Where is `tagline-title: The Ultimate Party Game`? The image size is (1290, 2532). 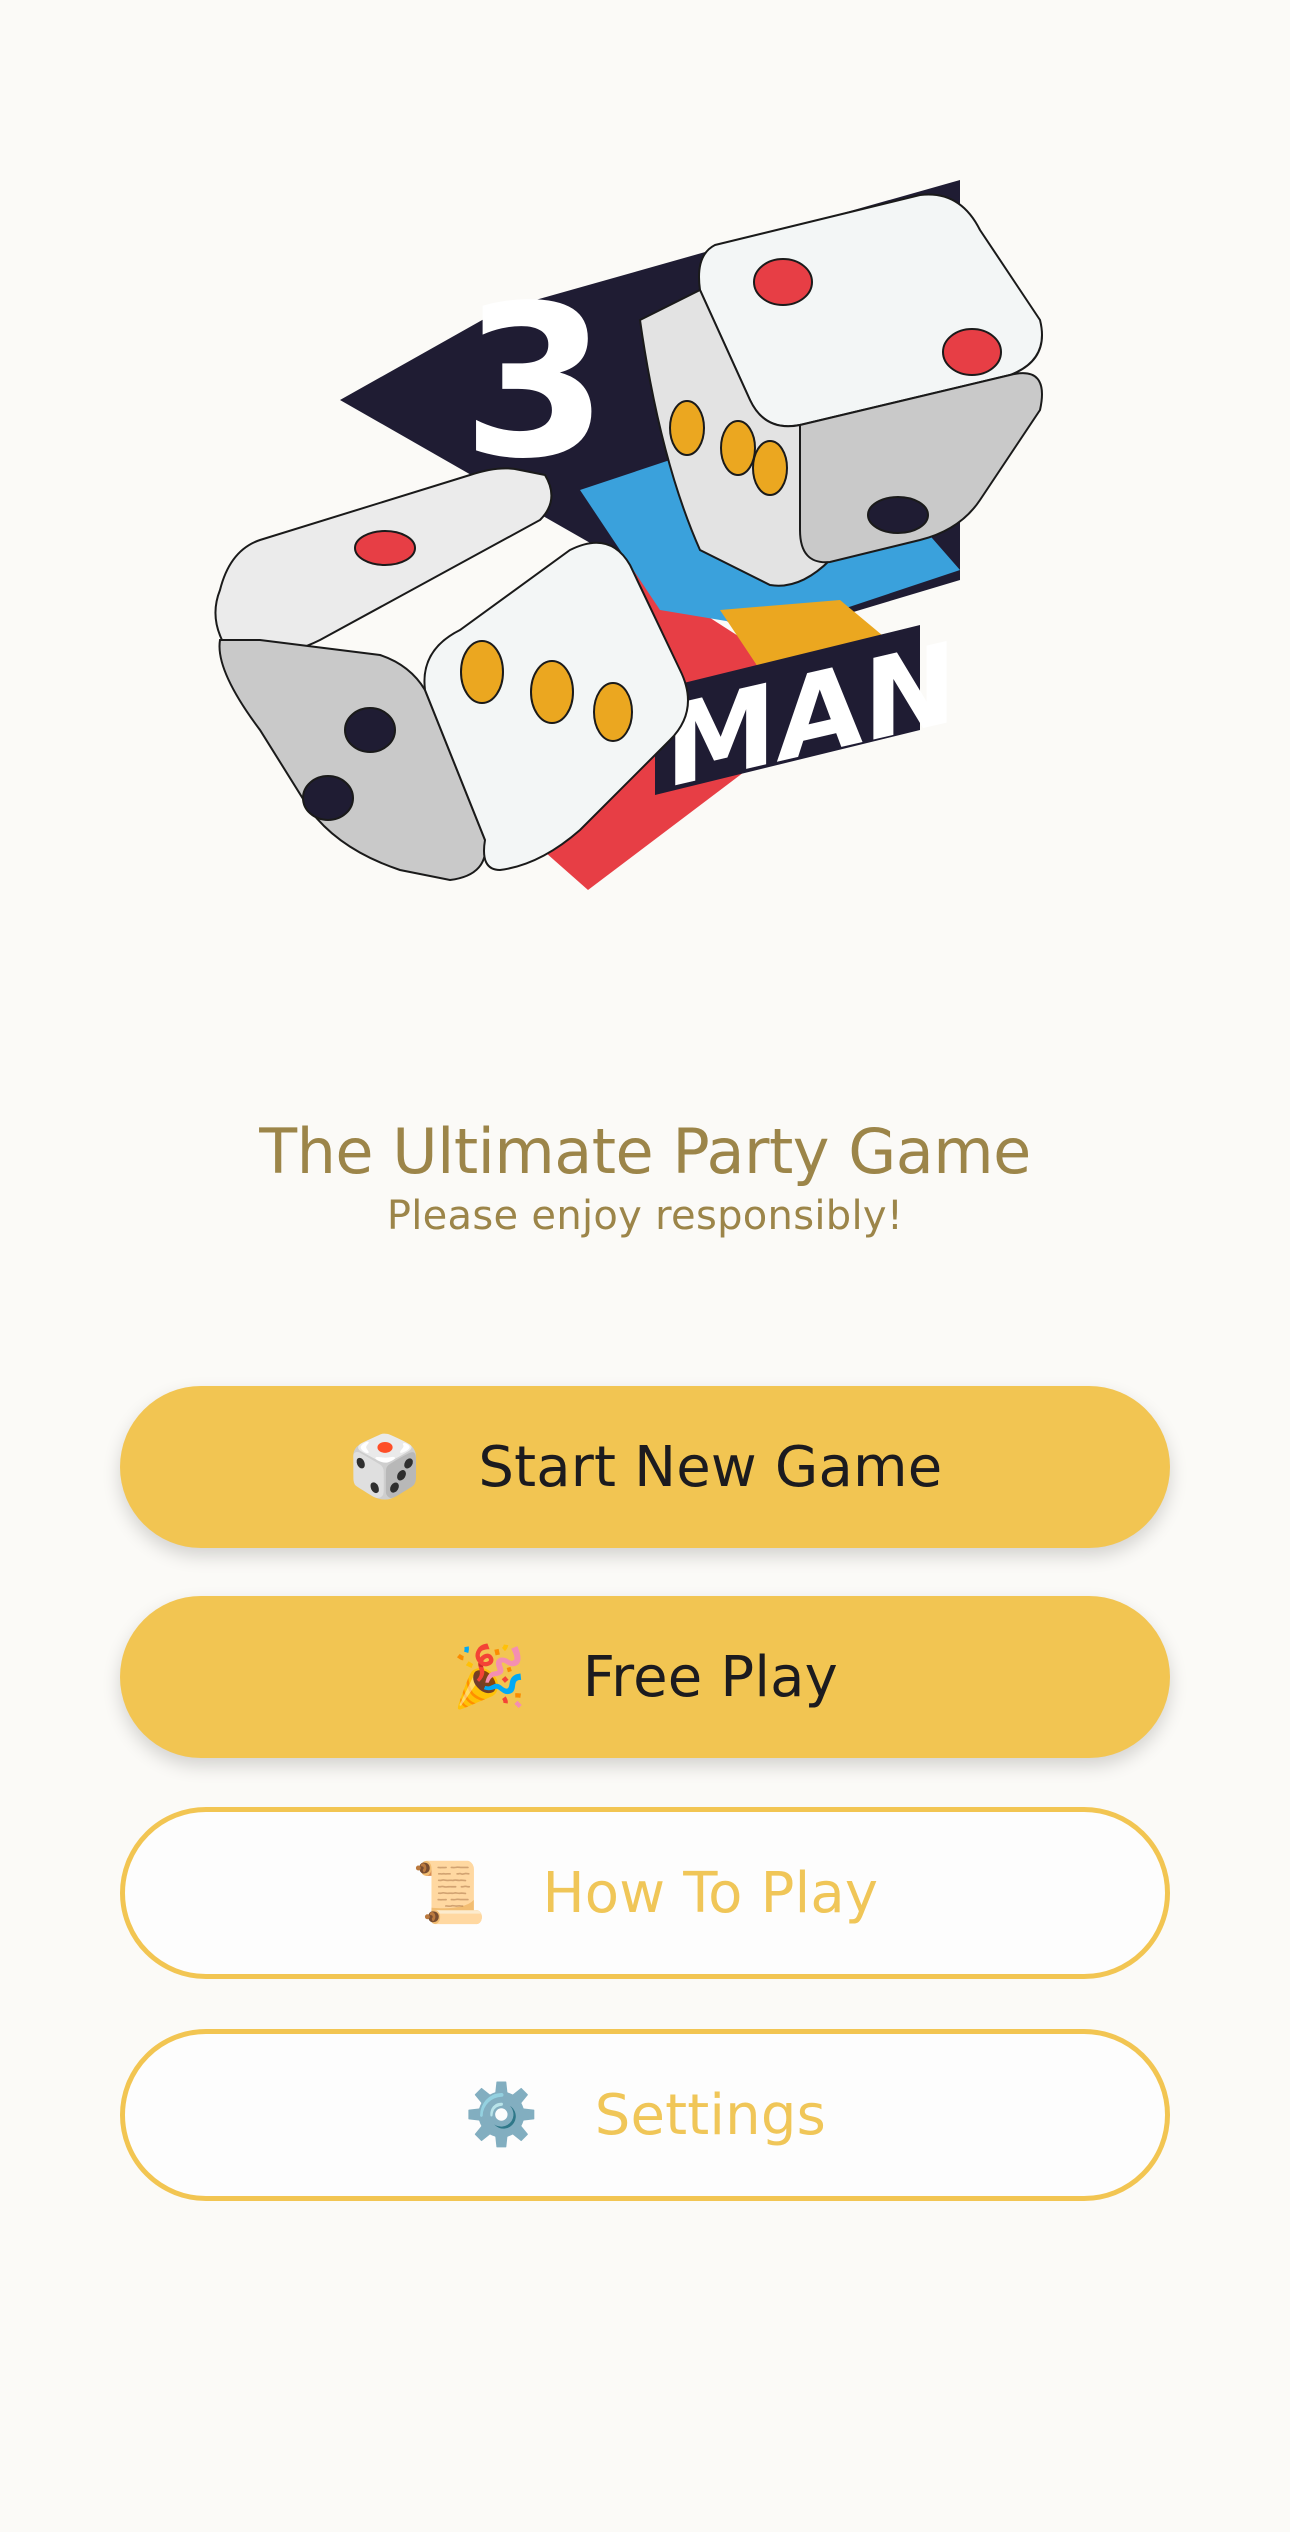 tagline-title: The Ultimate Party Game is located at coordinates (645, 1151).